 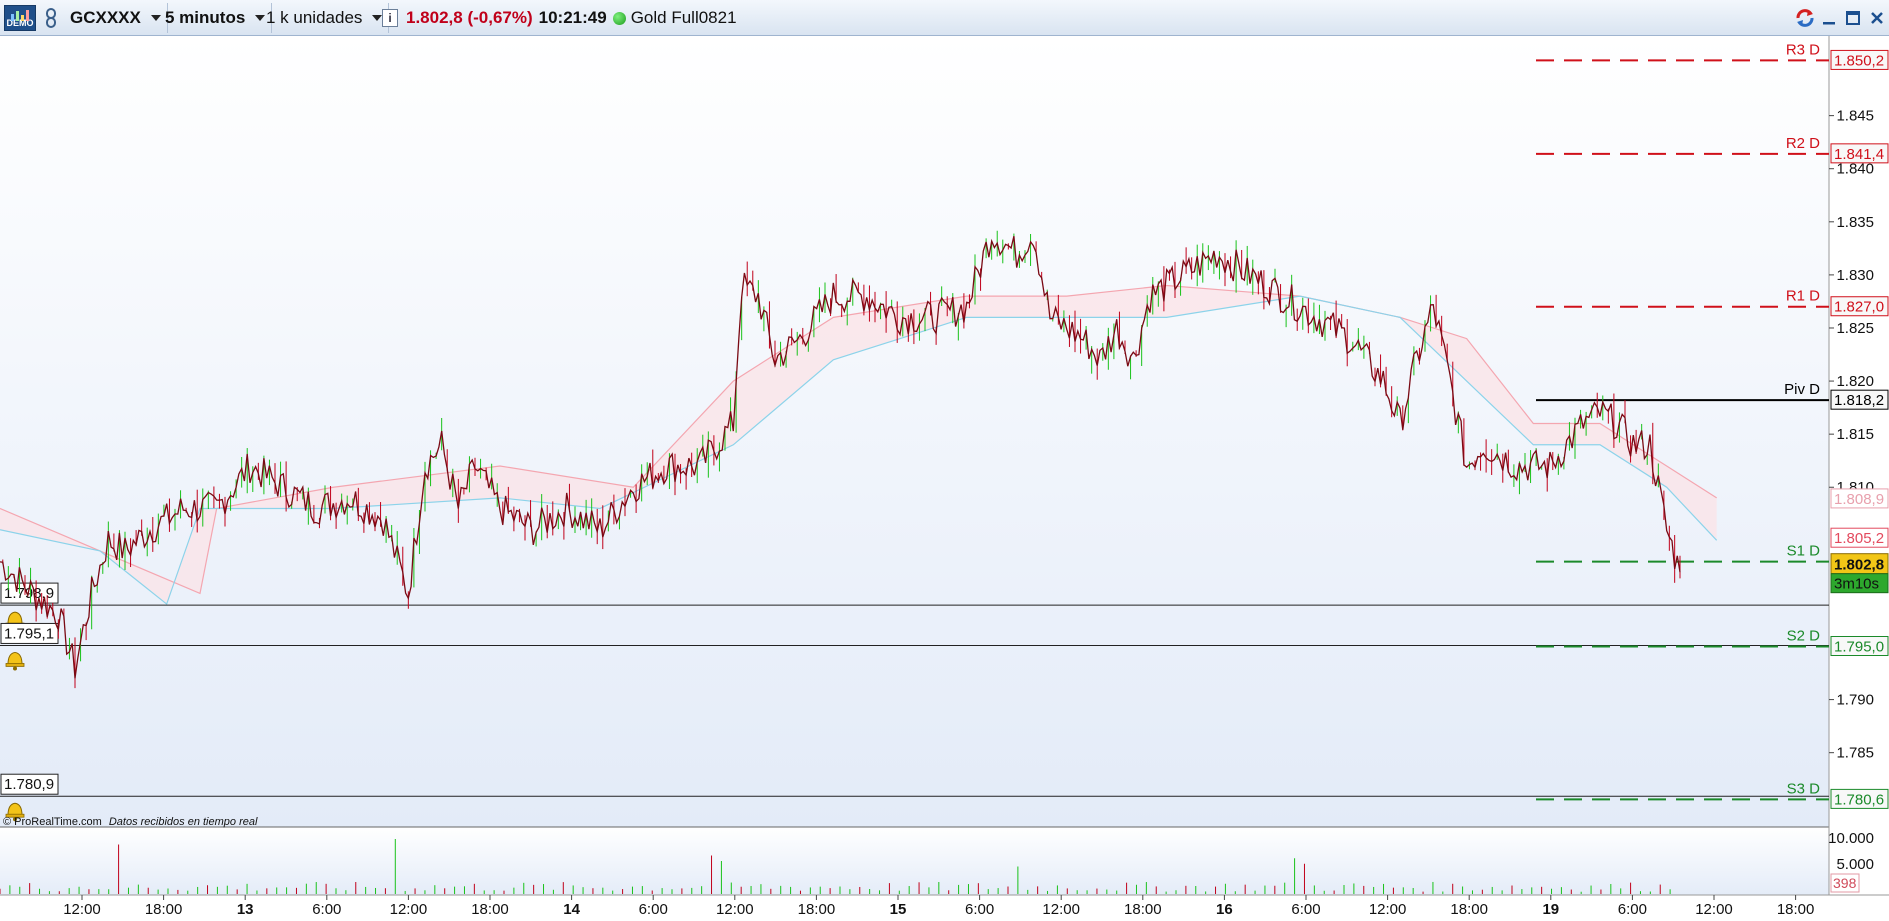 What do you see at coordinates (1855, 700) in the screenshot?
I see `price-tick-label: 1.790` at bounding box center [1855, 700].